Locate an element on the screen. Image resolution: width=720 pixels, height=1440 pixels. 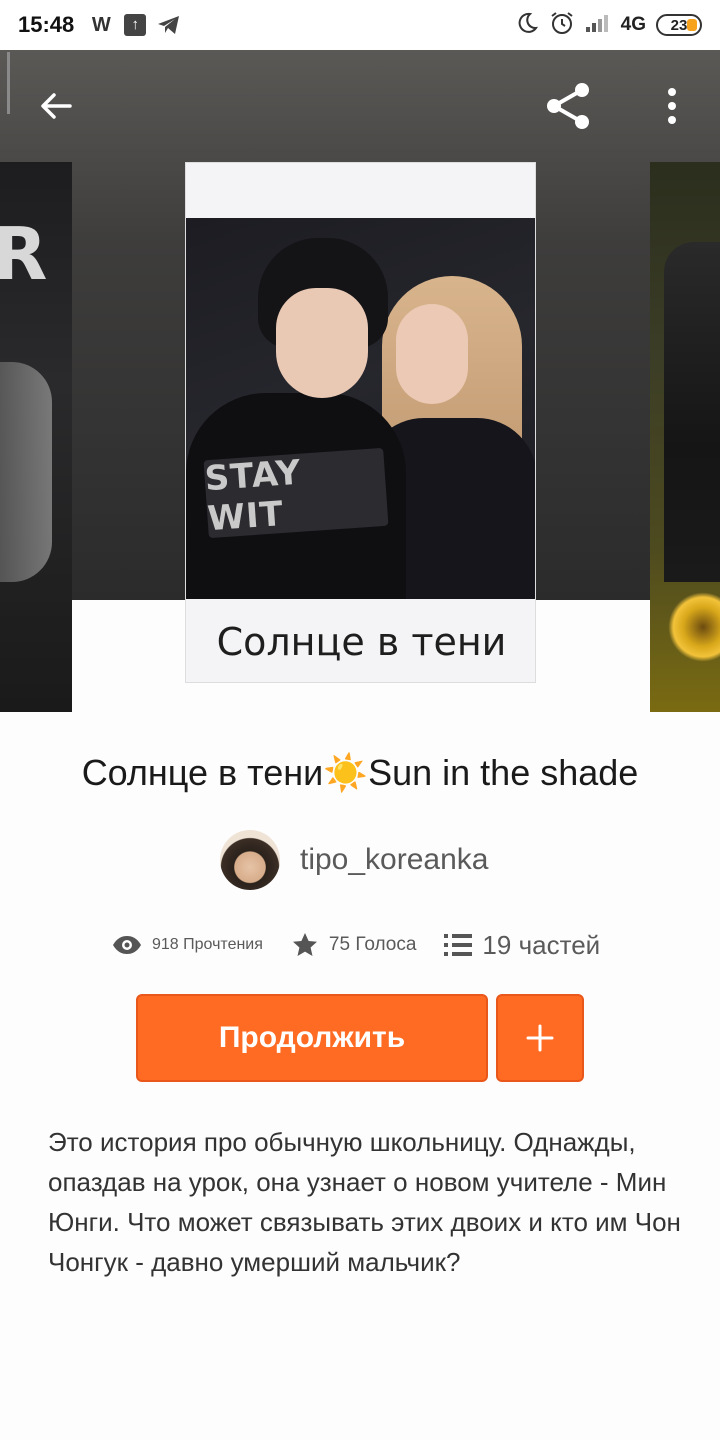
votes-stat: 75 Голоса is located at coordinates (354, 945).